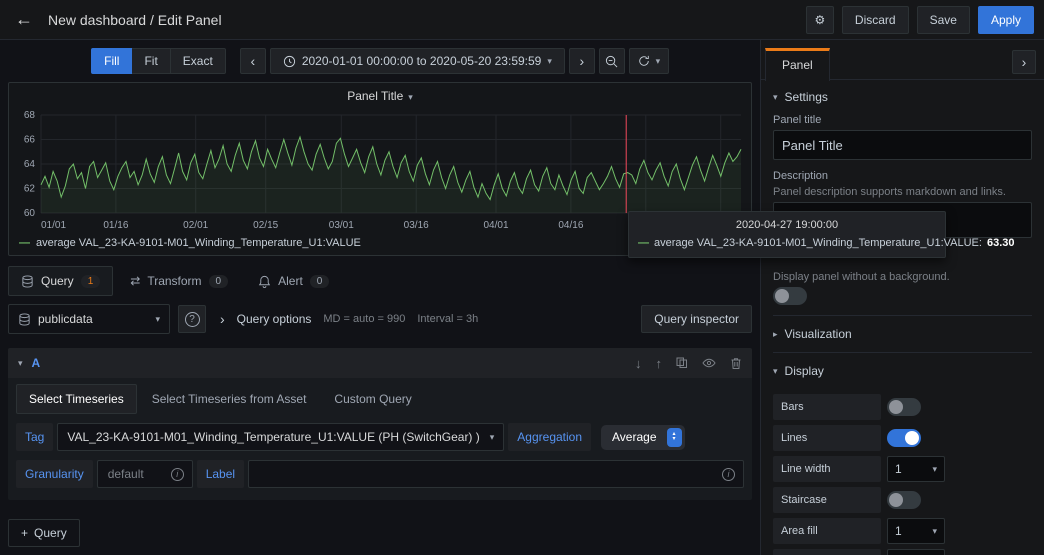 This screenshot has width=1044, height=555. I want to click on display-option-row-fill-gradient: Fill gradient 0▾, so click(902, 552).